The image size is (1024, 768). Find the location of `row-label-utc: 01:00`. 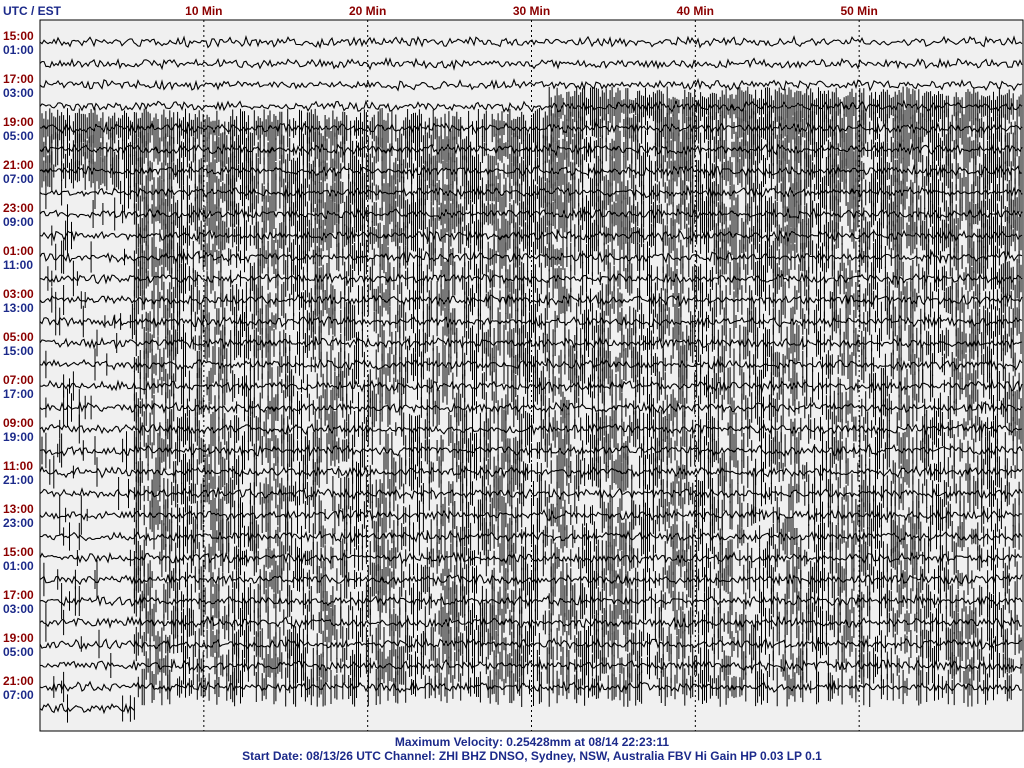

row-label-utc: 01:00 is located at coordinates (18, 251).